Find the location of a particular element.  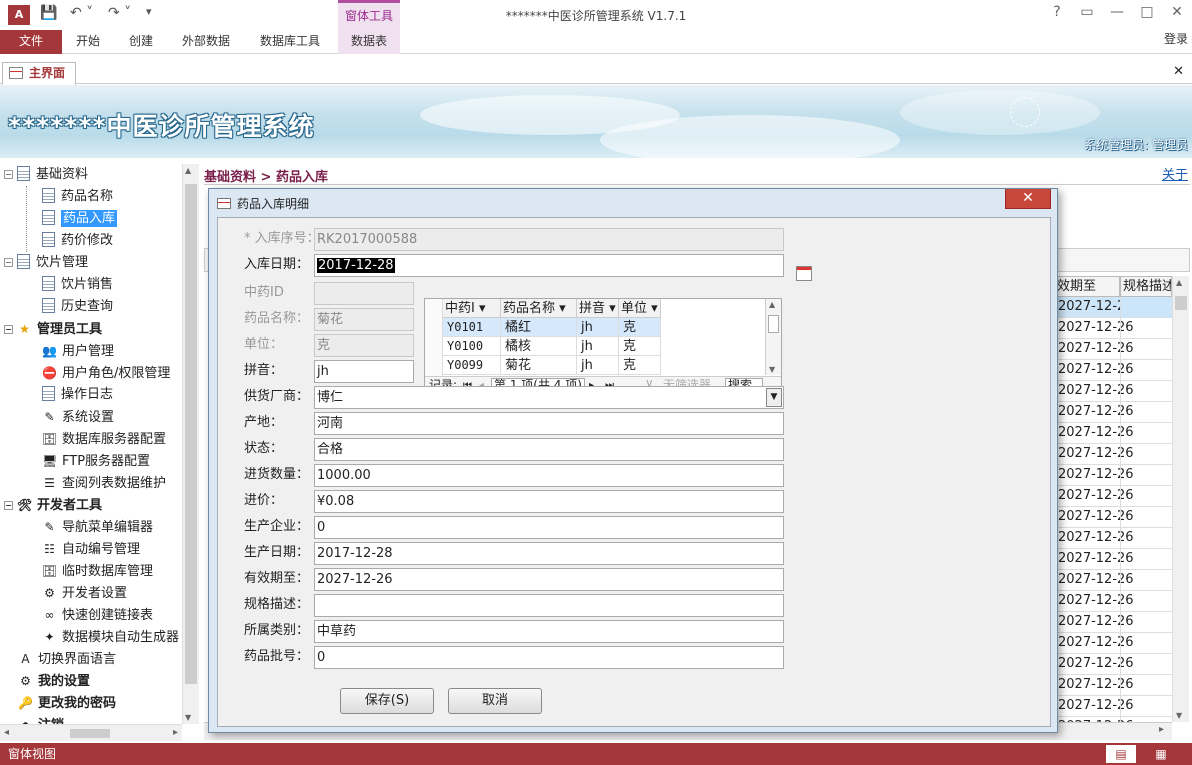

tab-main-form: 主界面 is located at coordinates (39, 73).